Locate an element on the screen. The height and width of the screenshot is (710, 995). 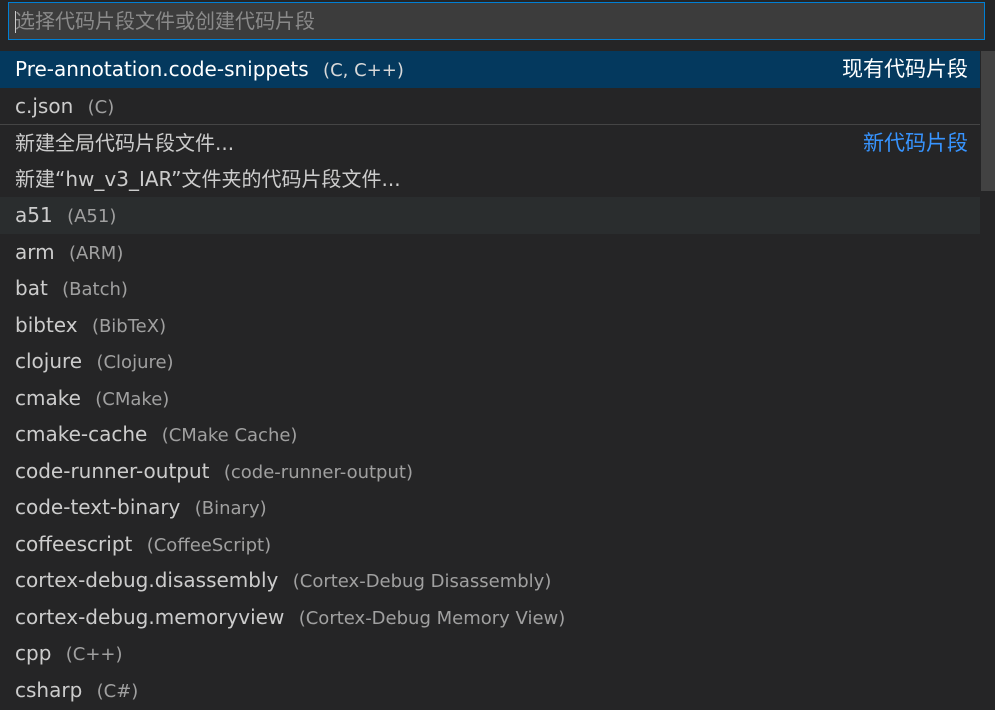
list-item-a51: a51 (A51) is located at coordinates (490, 215).